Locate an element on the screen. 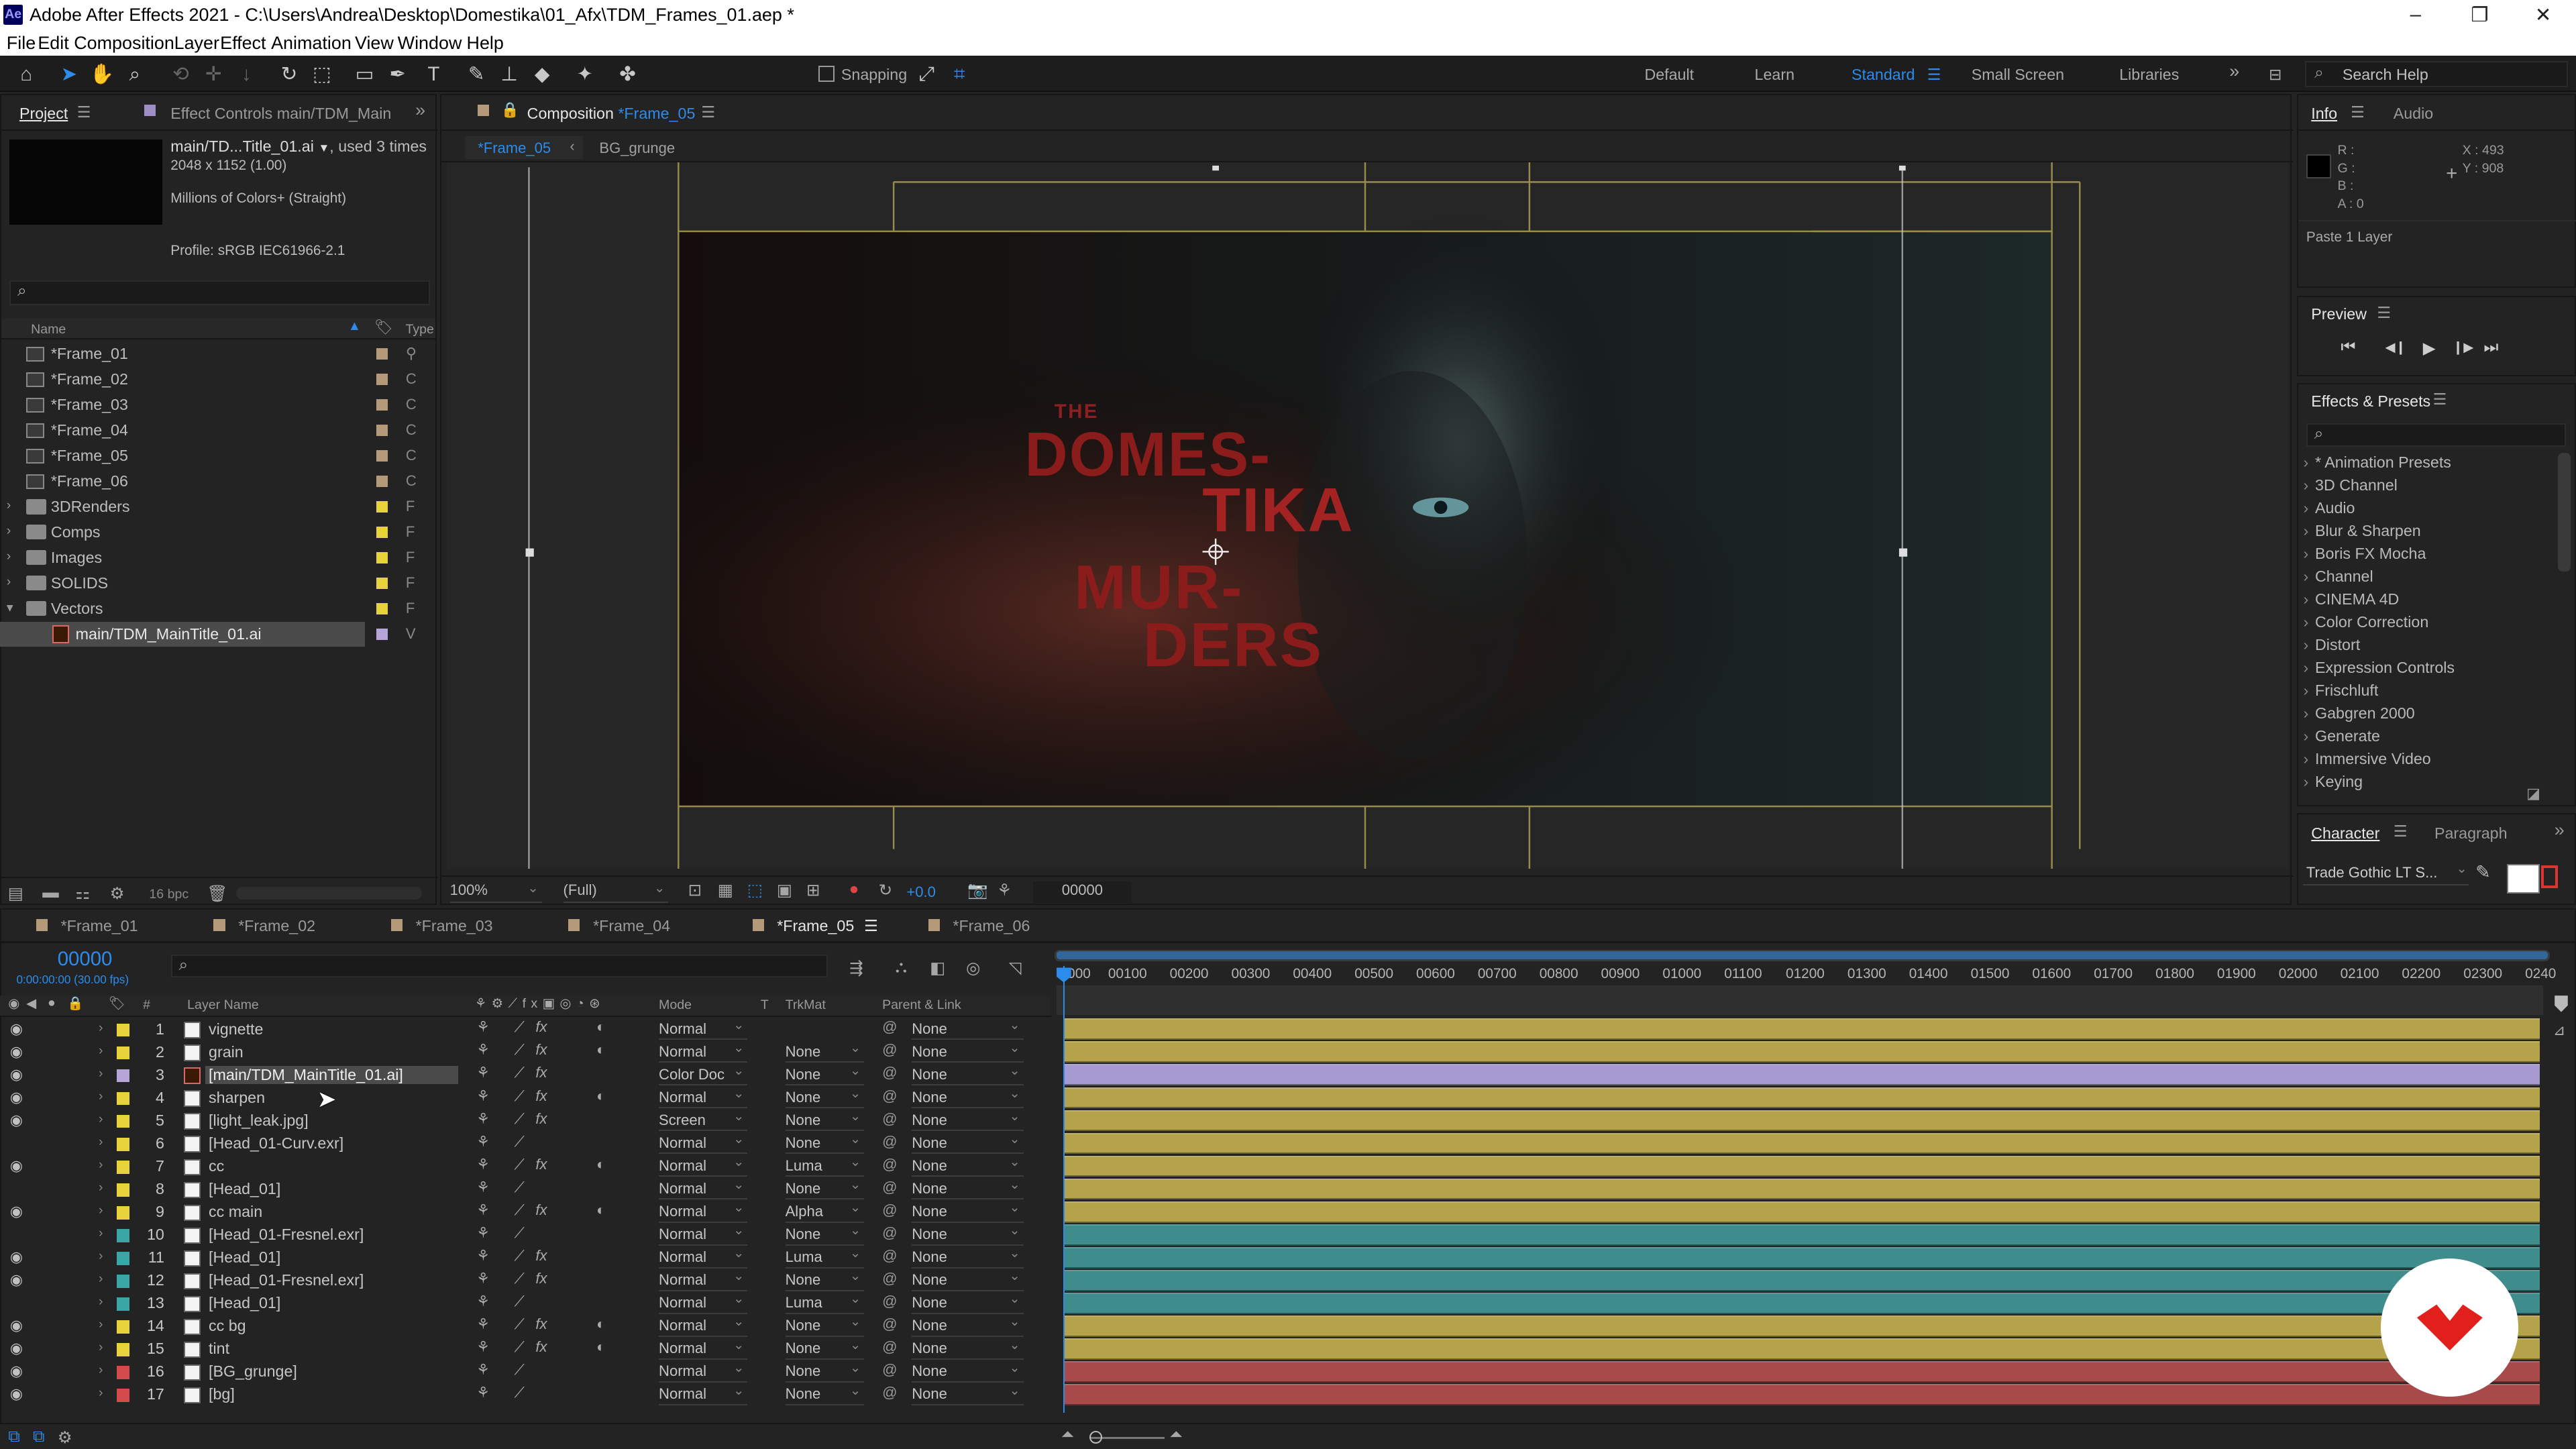  project-menu-icon: ☰ is located at coordinates (84, 112).